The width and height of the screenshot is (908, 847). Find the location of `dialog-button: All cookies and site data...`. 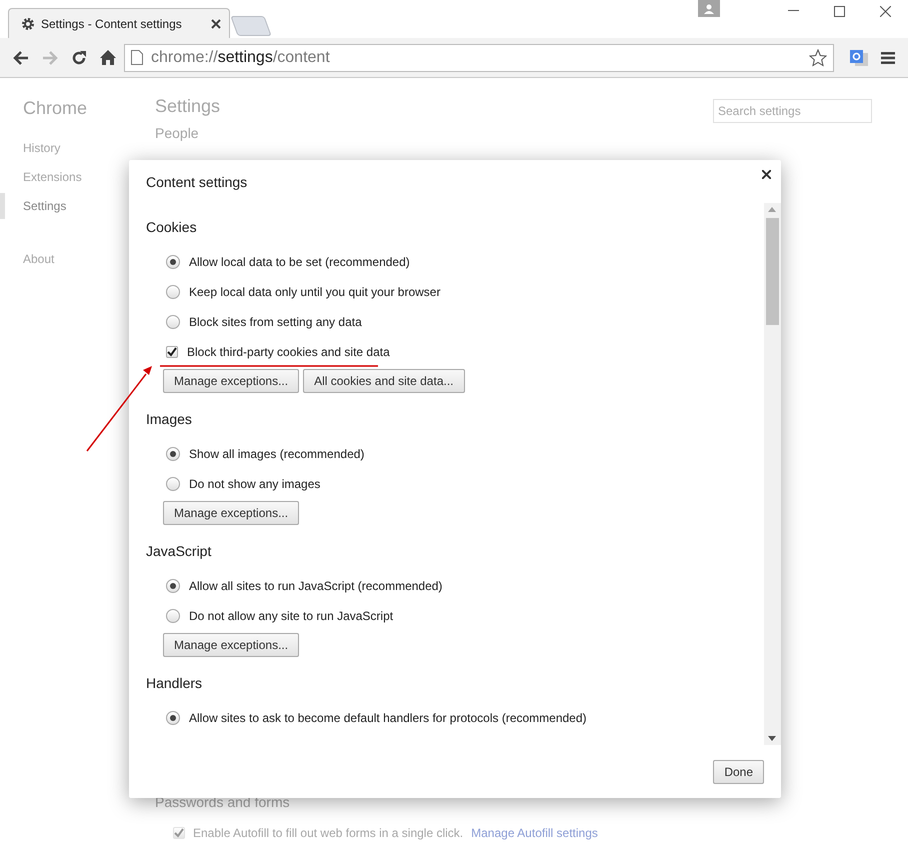

dialog-button: All cookies and site data... is located at coordinates (383, 381).